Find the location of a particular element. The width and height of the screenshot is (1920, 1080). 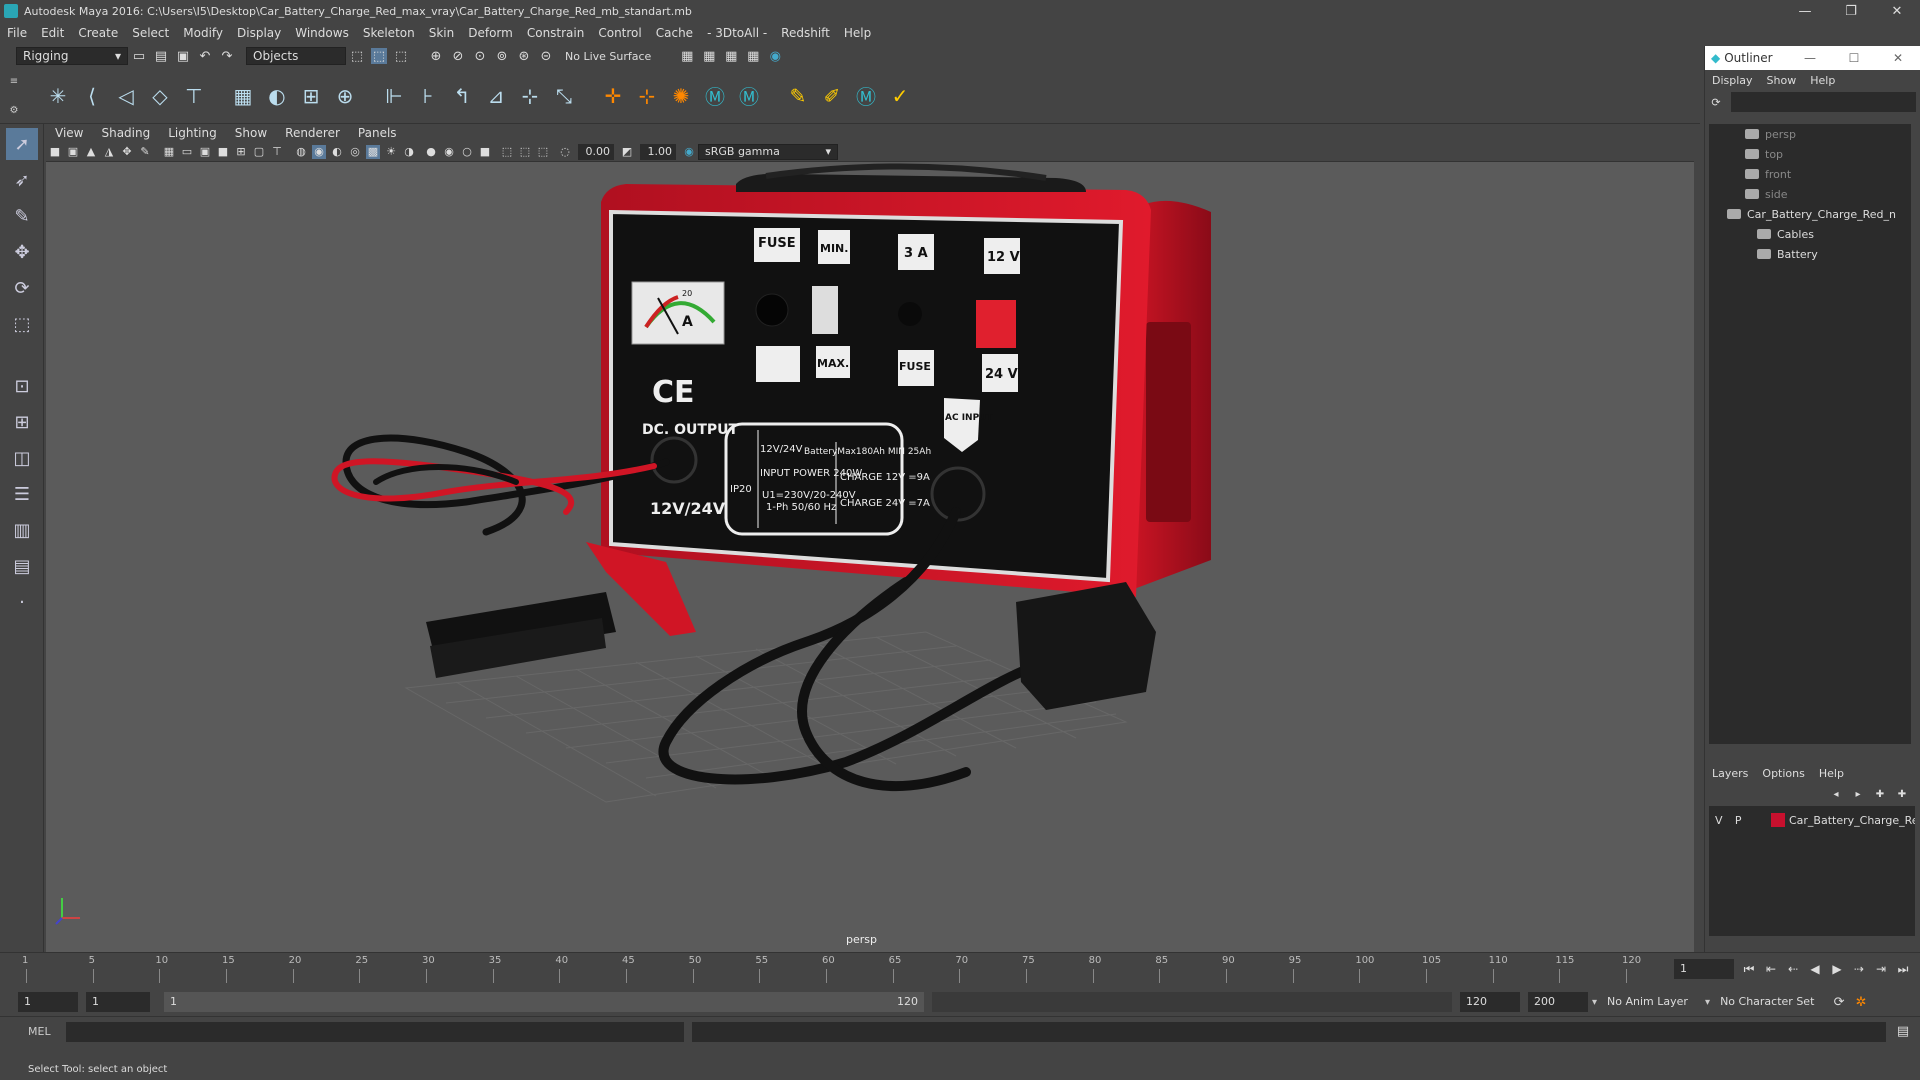

viewport-menu-view: View is located at coordinates (69, 133).